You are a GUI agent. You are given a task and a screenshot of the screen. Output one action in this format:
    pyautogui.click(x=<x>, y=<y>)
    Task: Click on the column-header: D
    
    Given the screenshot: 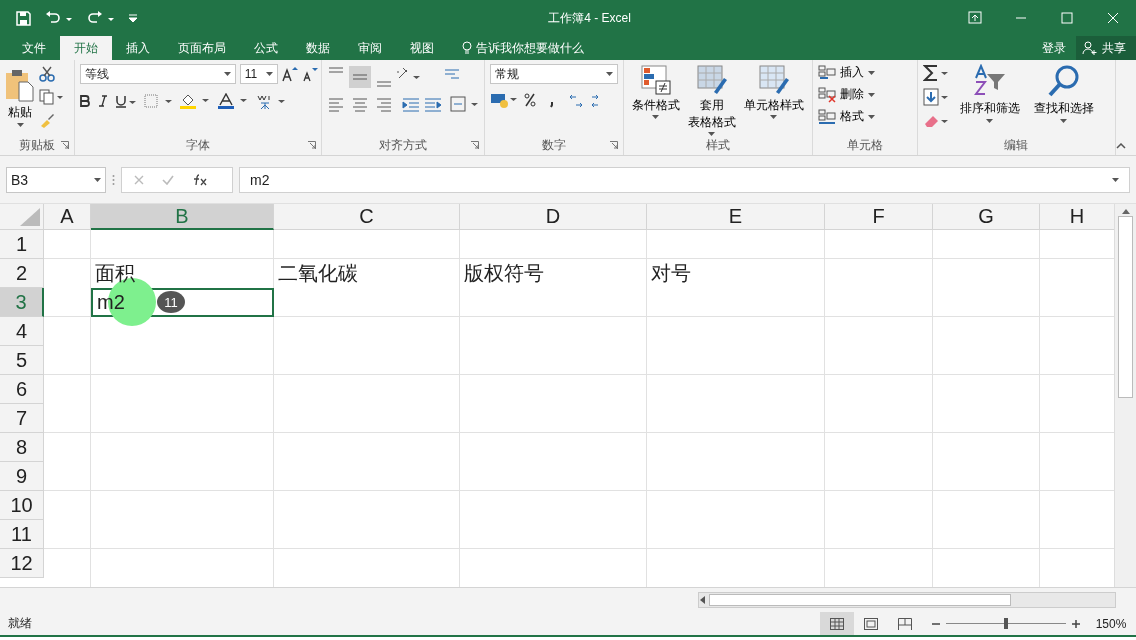 What is the action you would take?
    pyautogui.click(x=553, y=217)
    